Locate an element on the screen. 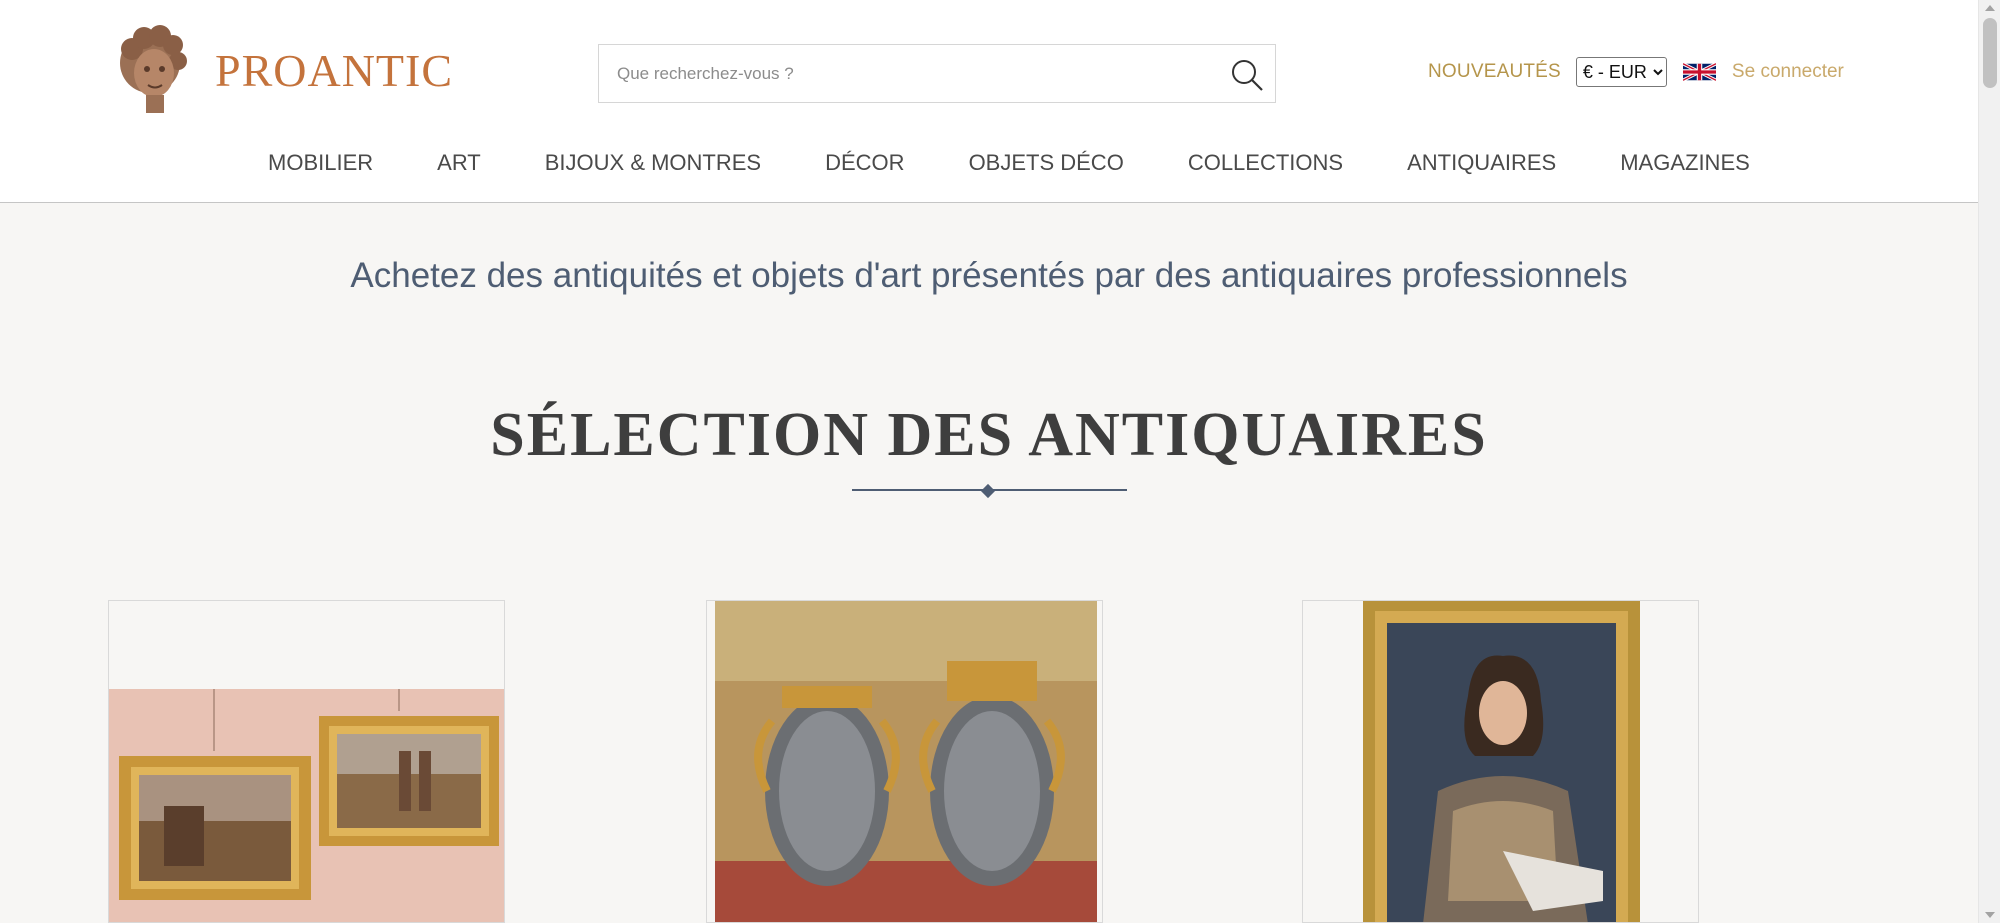 The image size is (2000, 923). section-title: SÉLECTION DES ANTIQUAIRES is located at coordinates (989, 435).